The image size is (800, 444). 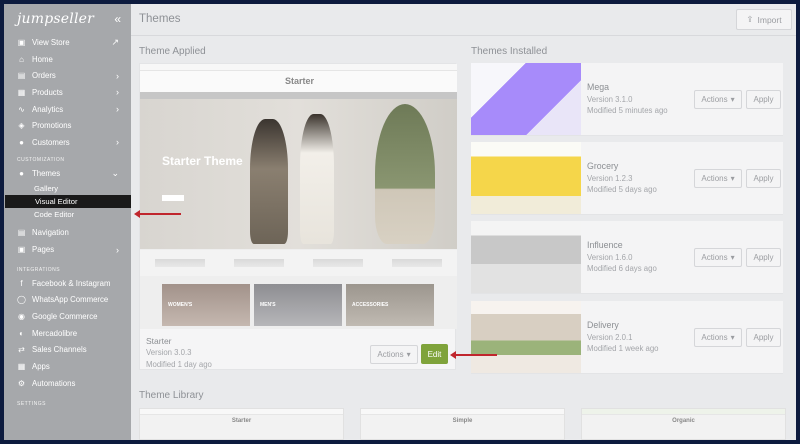 I want to click on sidebar-item-whatsapp-commerce: ◯ WhatsApp Commerce, so click(x=67, y=300).